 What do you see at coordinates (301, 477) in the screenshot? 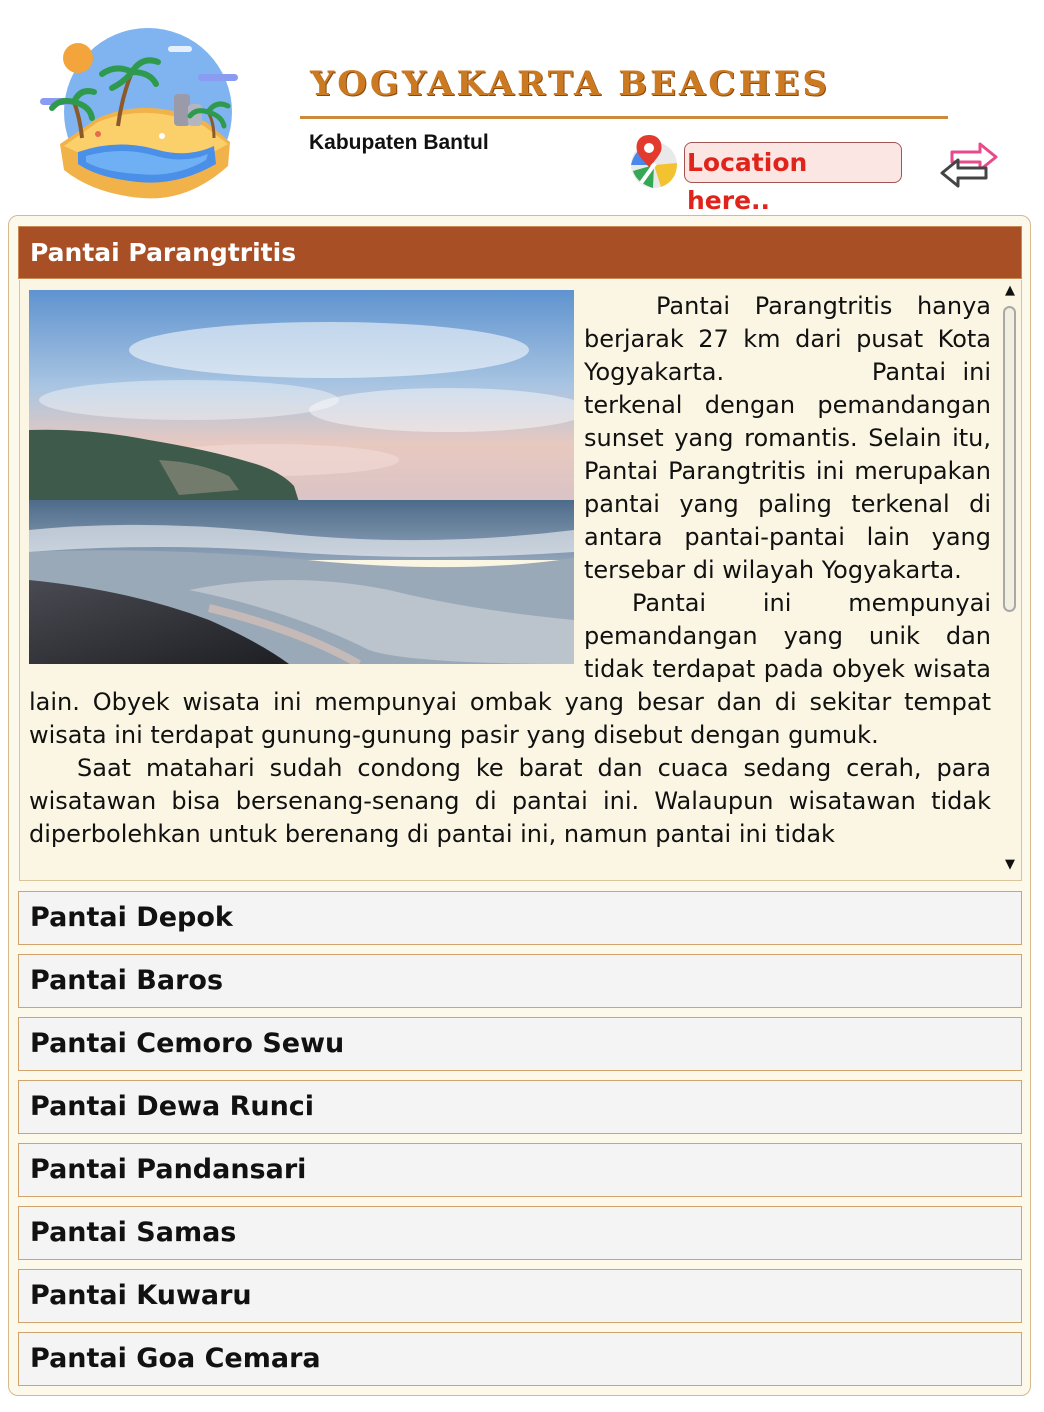
I see `parangtritis-beach-photo` at bounding box center [301, 477].